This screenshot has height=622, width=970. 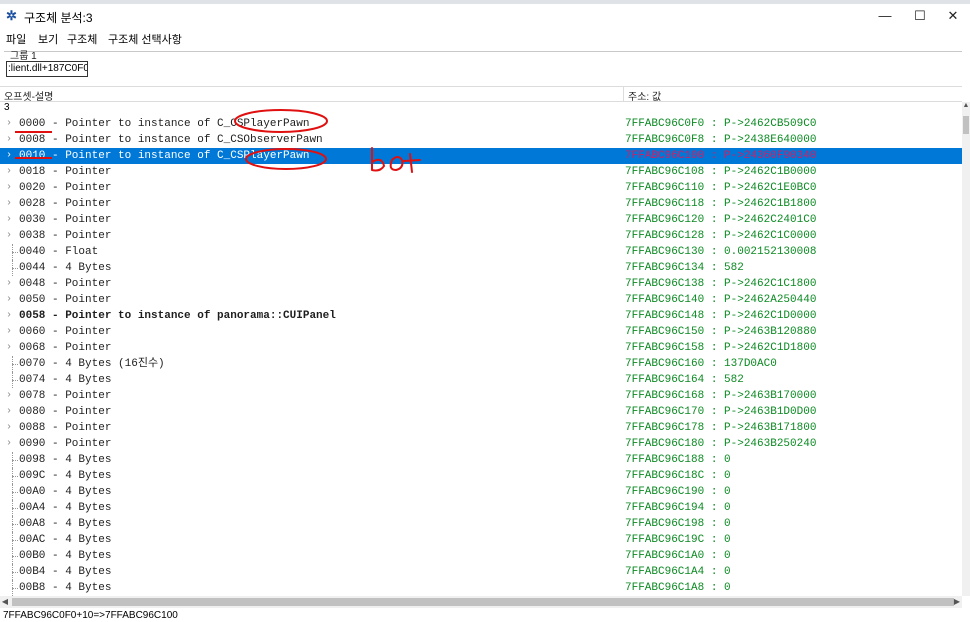 What do you see at coordinates (481, 572) in the screenshot?
I see `table-row: 00B4 - 4 Bytes 7FFABC96C1A4 : 0` at bounding box center [481, 572].